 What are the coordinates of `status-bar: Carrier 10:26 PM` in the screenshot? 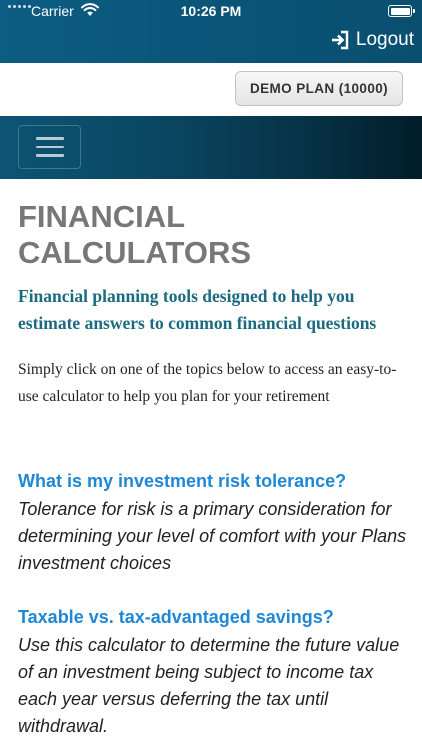 It's located at (211, 11).